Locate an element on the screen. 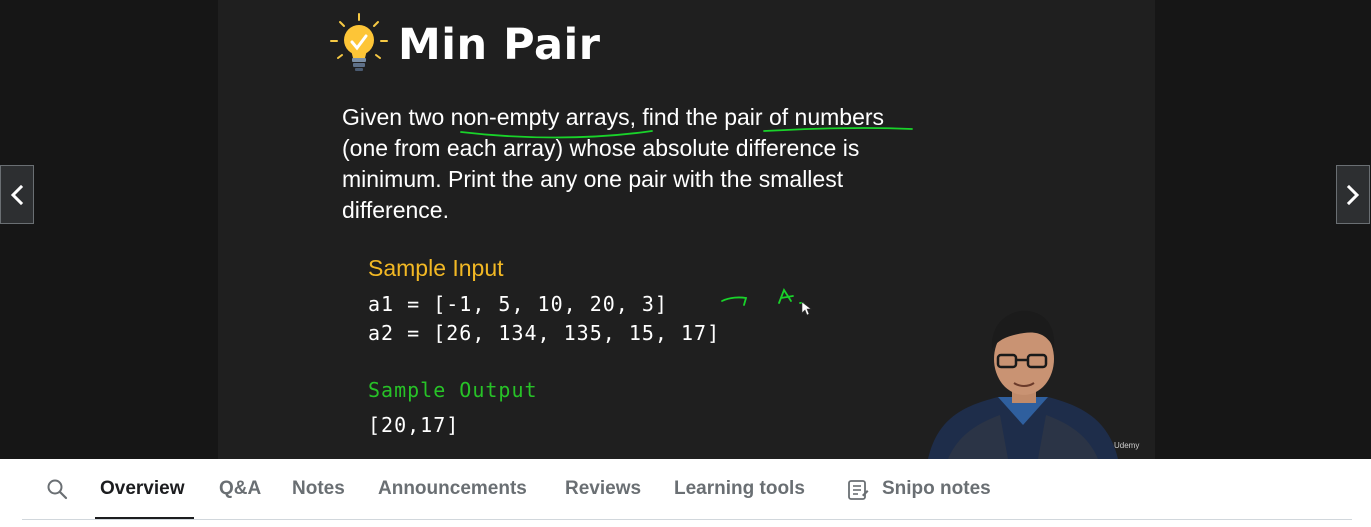 This screenshot has width=1371, height=527. chevron-right-icon is located at coordinates (1353, 194).